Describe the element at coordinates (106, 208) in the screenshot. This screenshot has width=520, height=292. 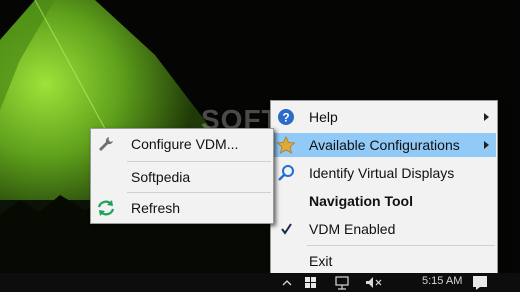
I see `refresh-icon` at that location.